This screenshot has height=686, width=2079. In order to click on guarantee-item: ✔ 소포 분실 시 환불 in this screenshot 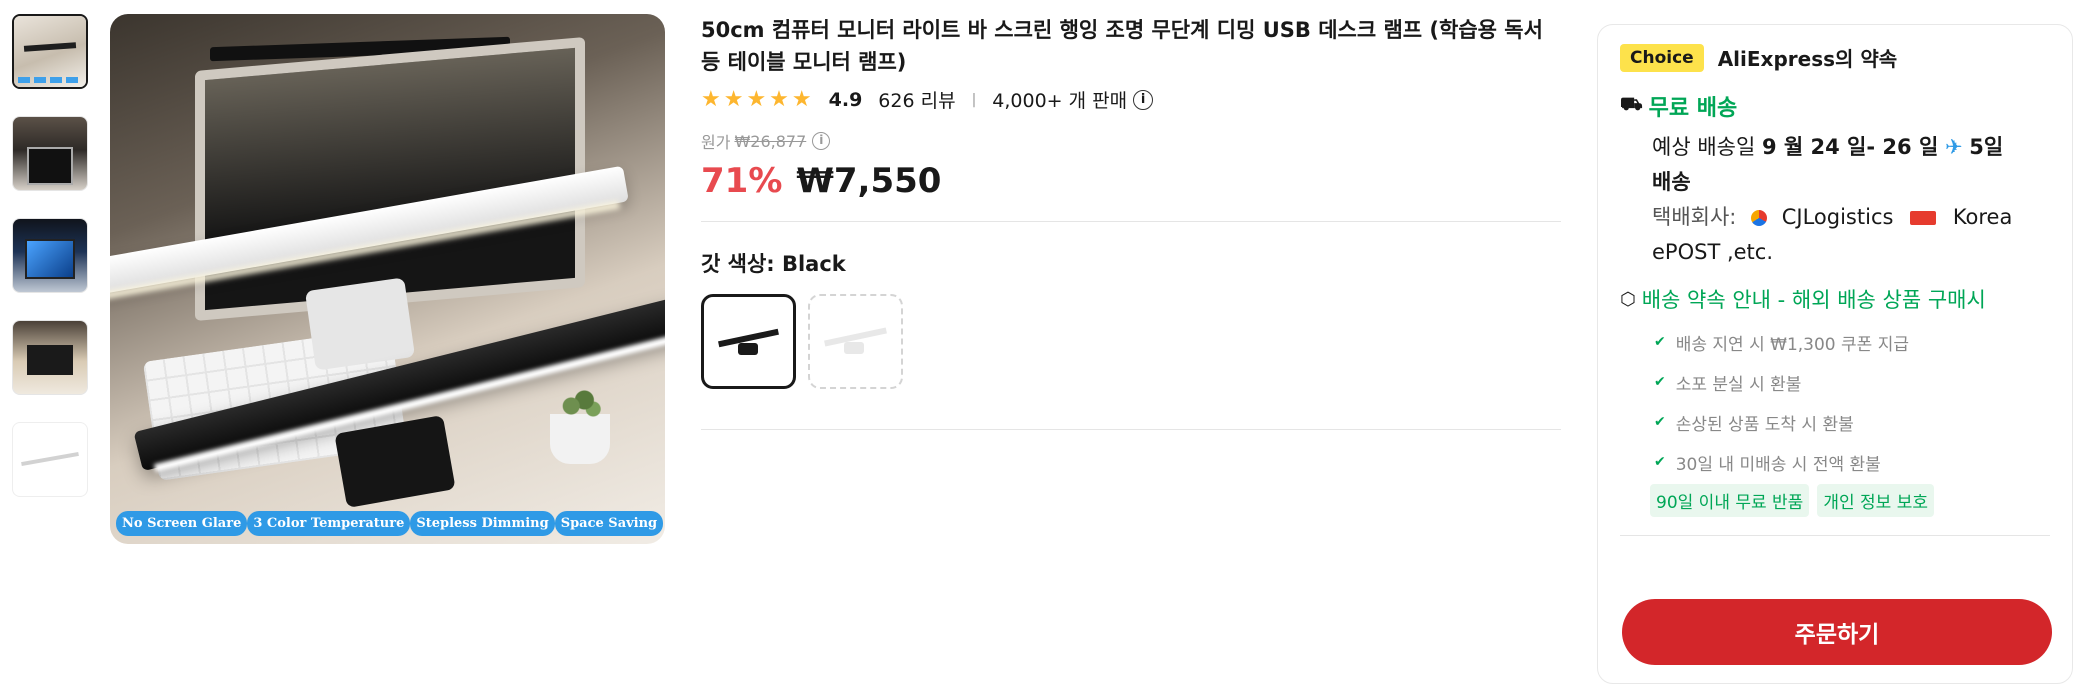, I will do `click(1852, 382)`.